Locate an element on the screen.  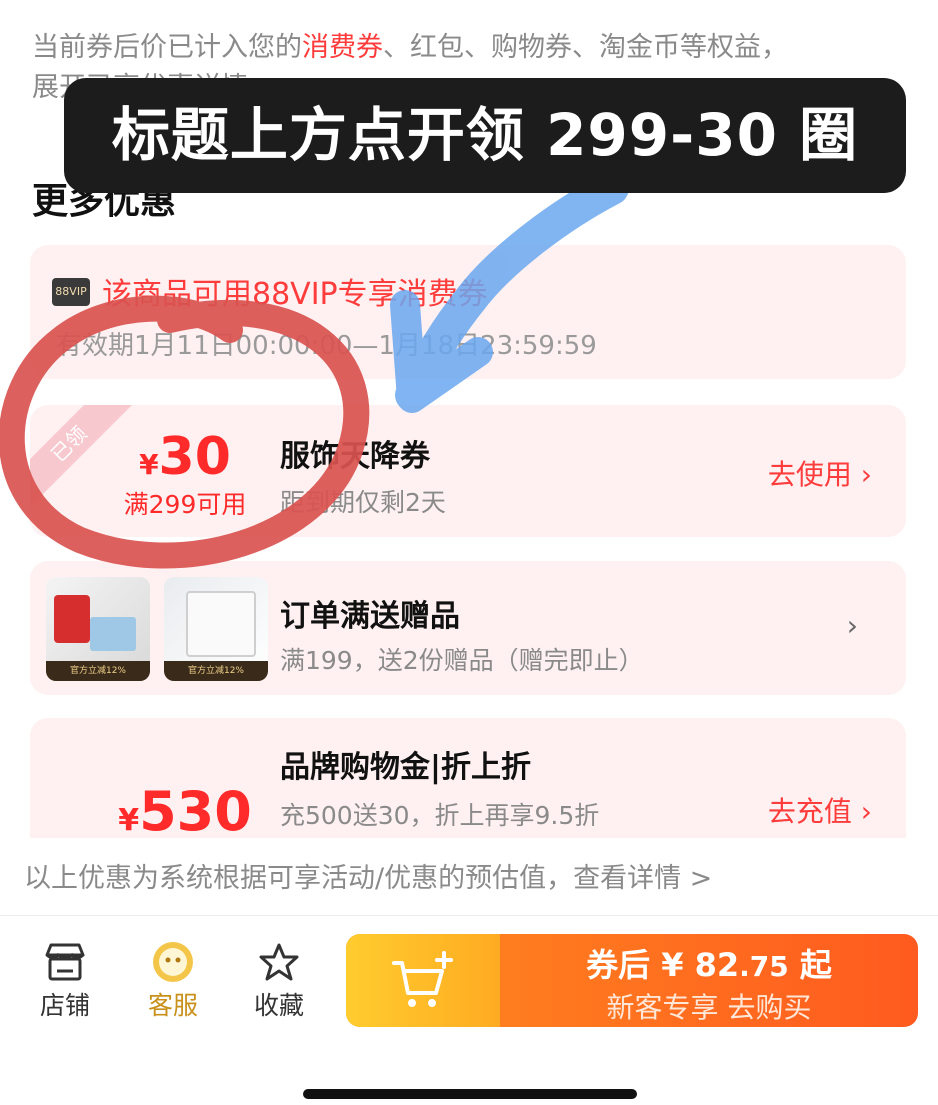
red-circle-annotation is located at coordinates (185, 432).